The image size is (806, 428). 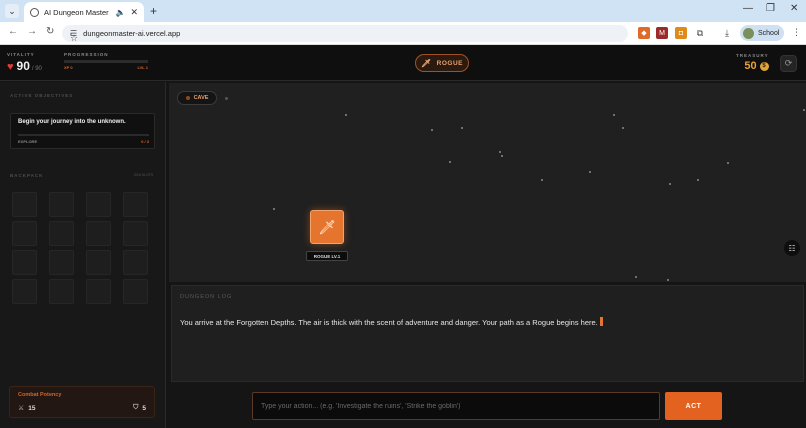 I want to click on defense-value: 5, so click(x=144, y=408).